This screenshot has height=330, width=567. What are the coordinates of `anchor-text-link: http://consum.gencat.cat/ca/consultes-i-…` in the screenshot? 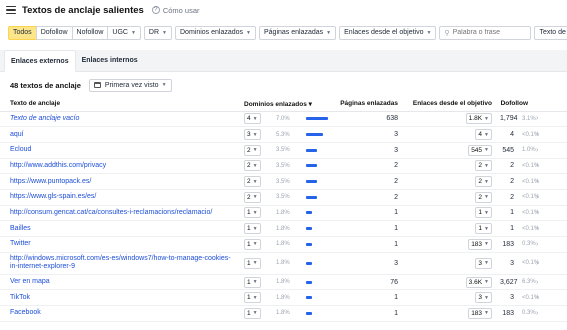 It's located at (120, 213).